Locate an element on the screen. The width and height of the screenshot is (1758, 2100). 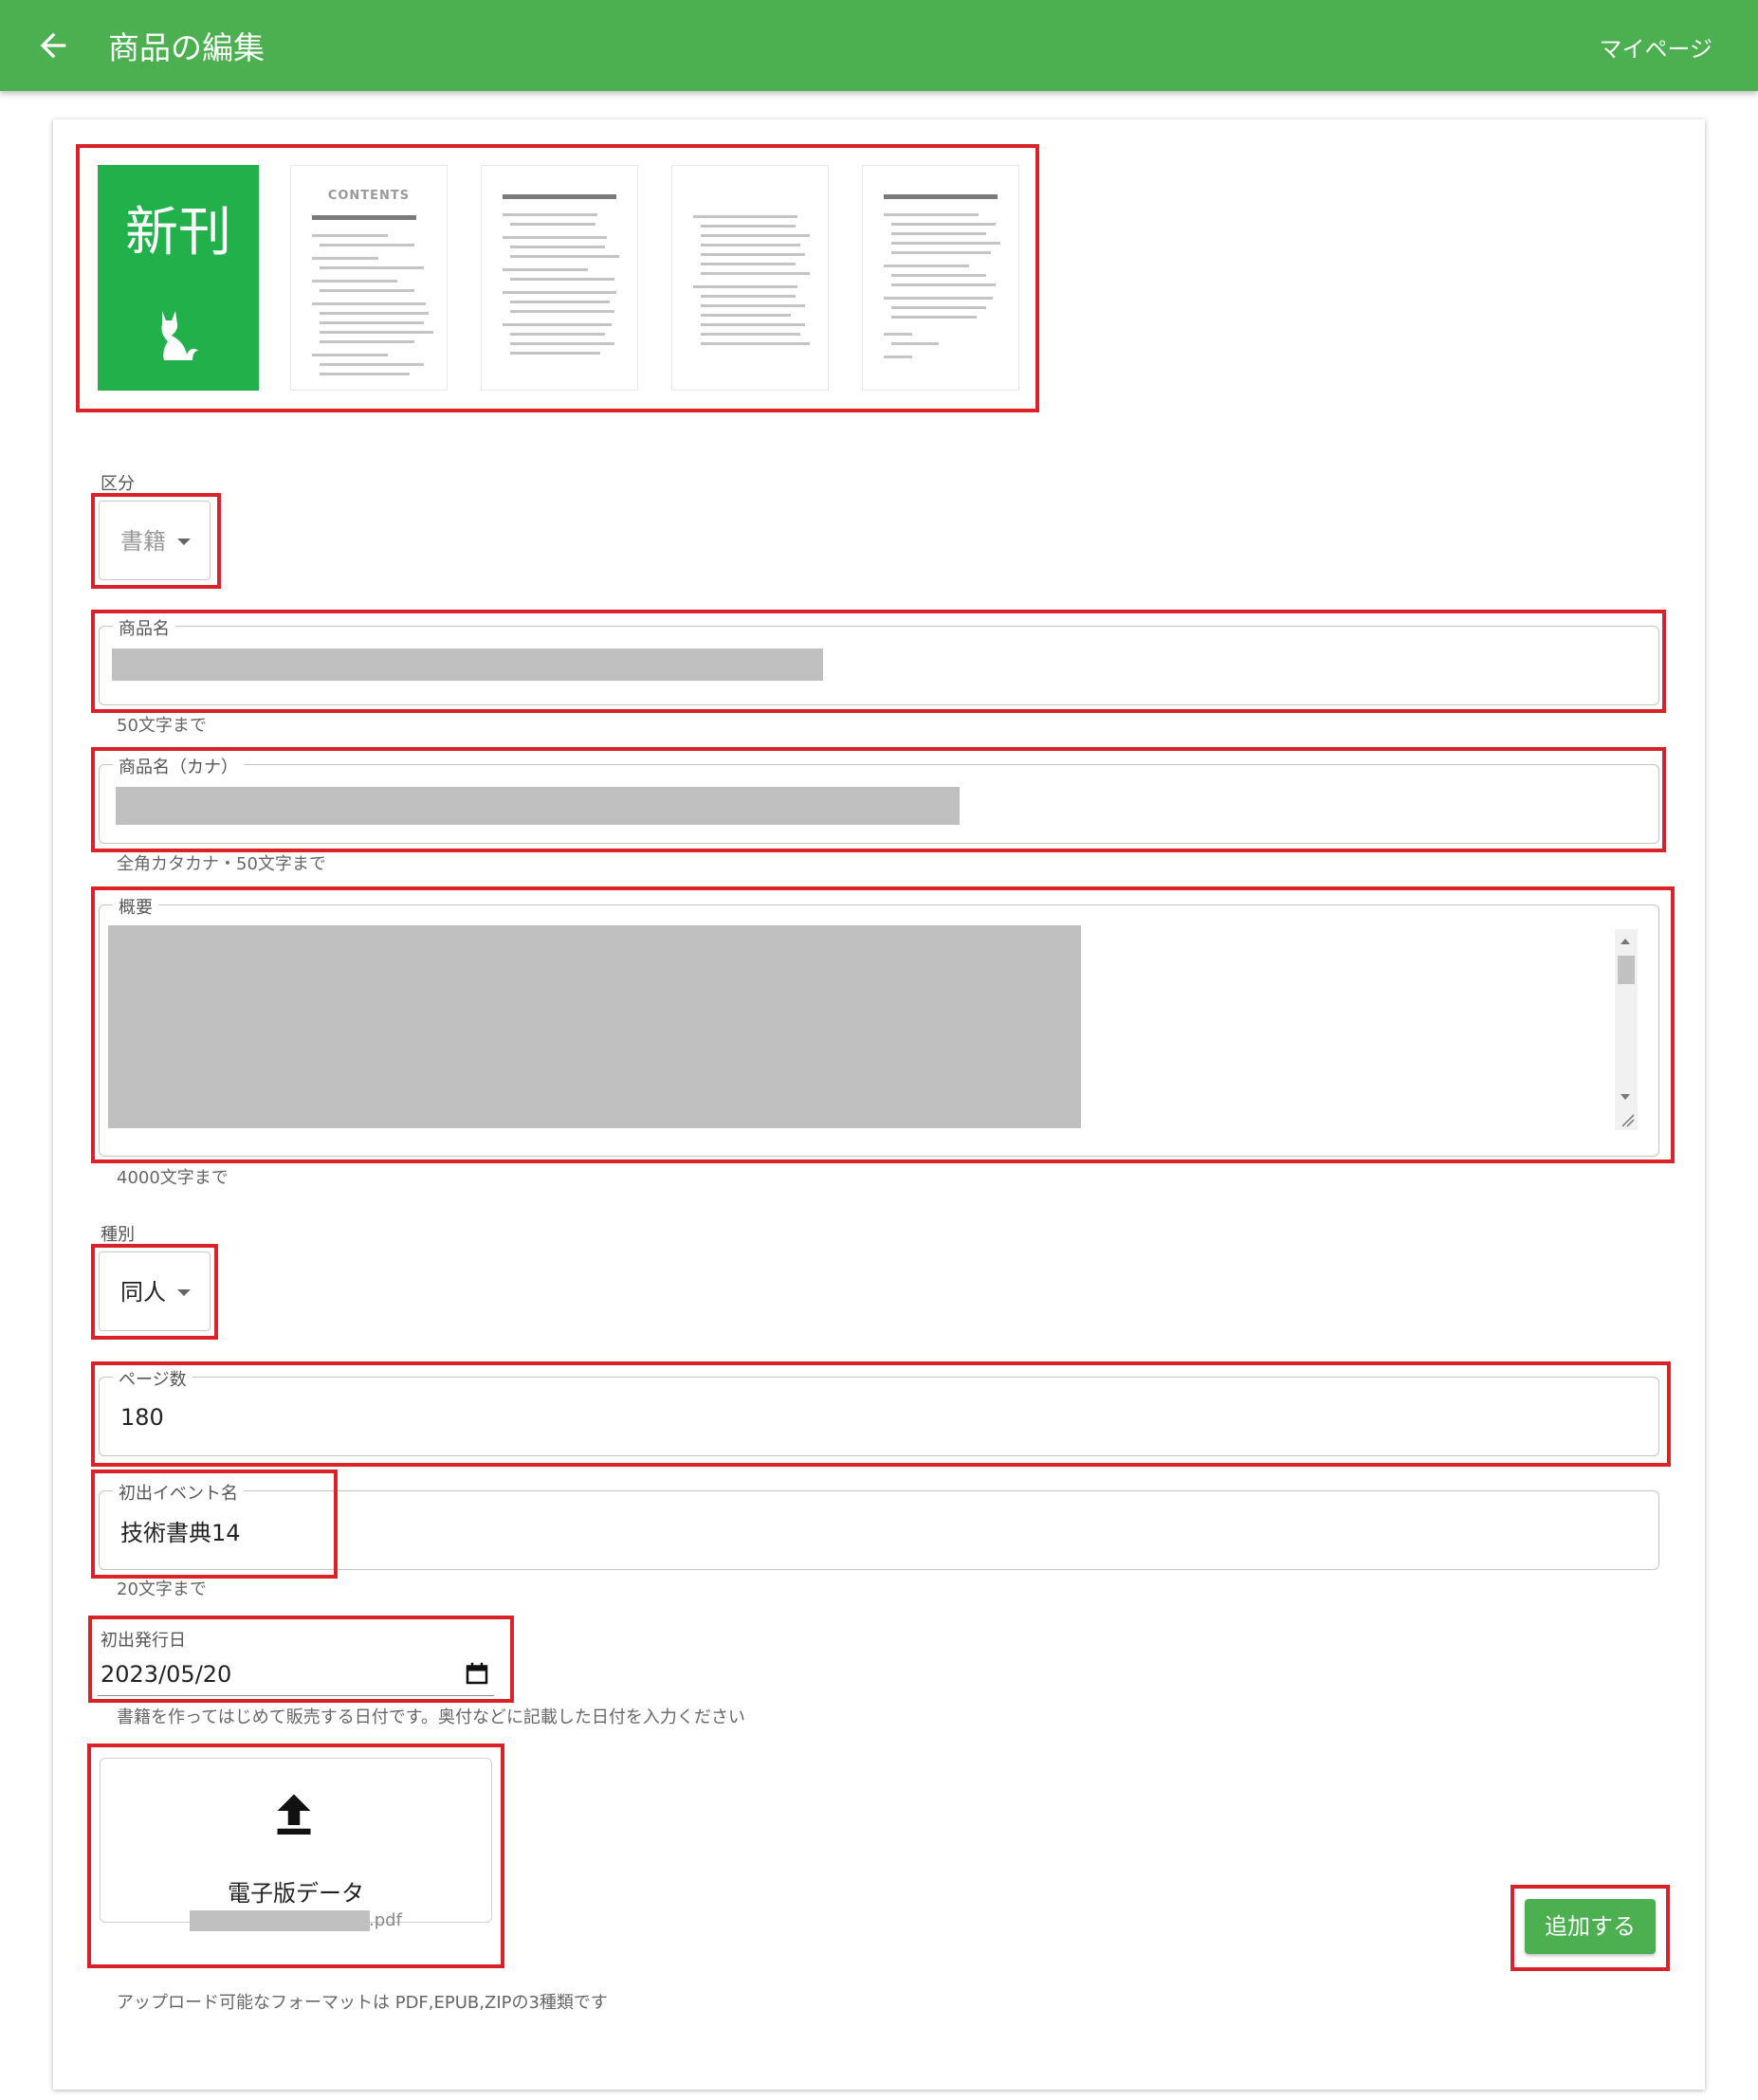
pages-field: ページ数 180 is located at coordinates (879, 1411).